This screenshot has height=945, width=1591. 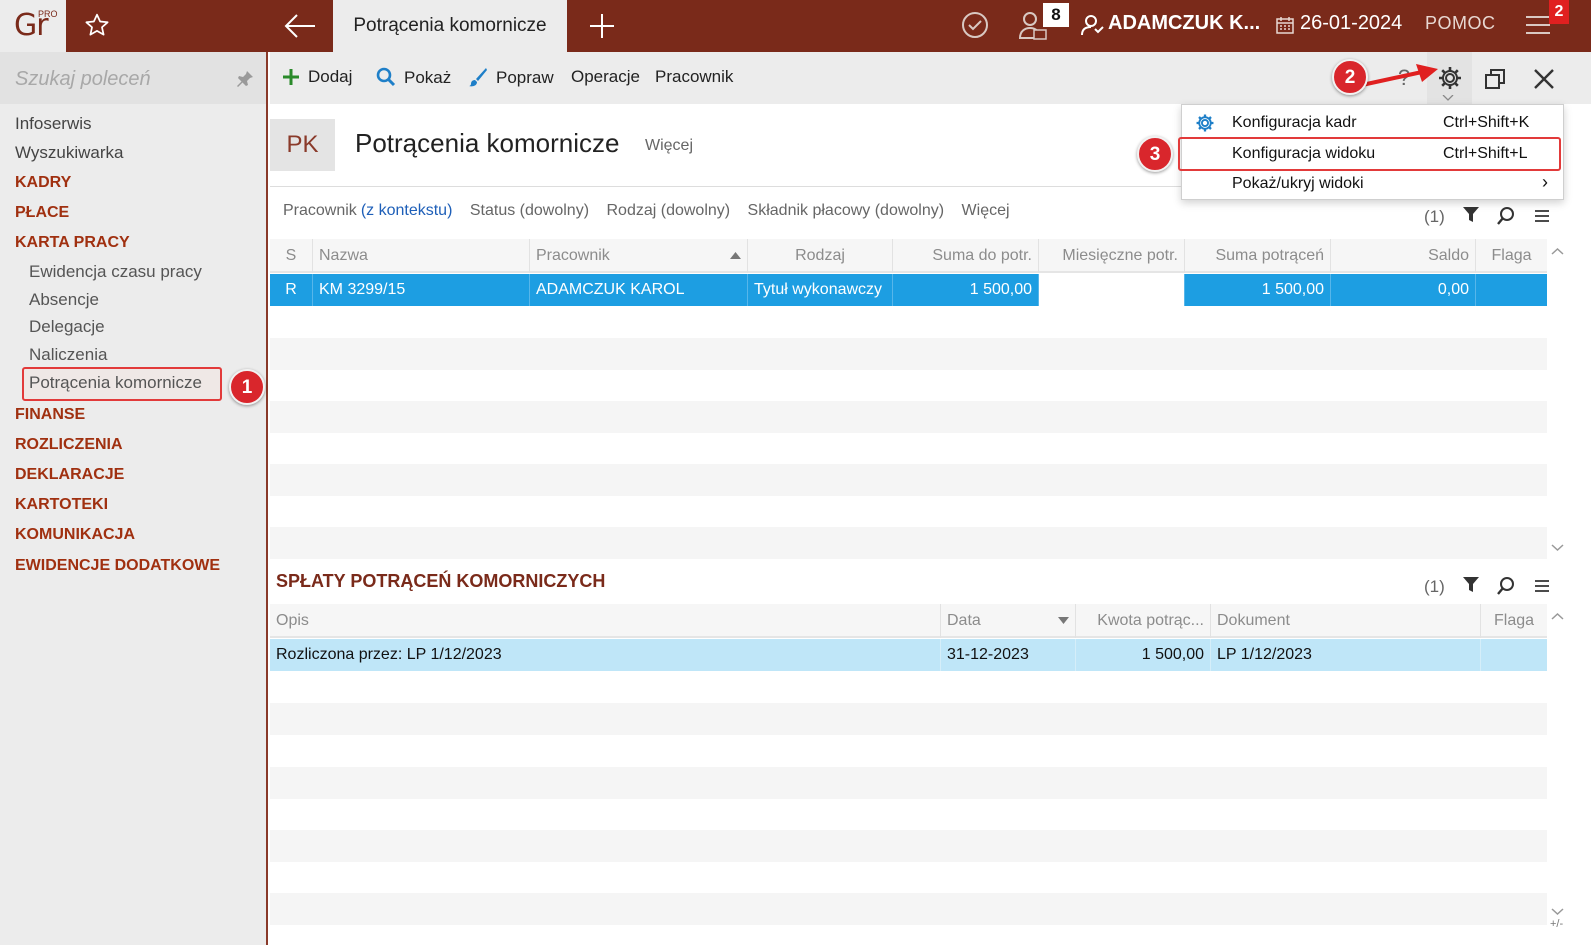 What do you see at coordinates (428, 77) in the screenshot?
I see `show-button-label: Pokaż` at bounding box center [428, 77].